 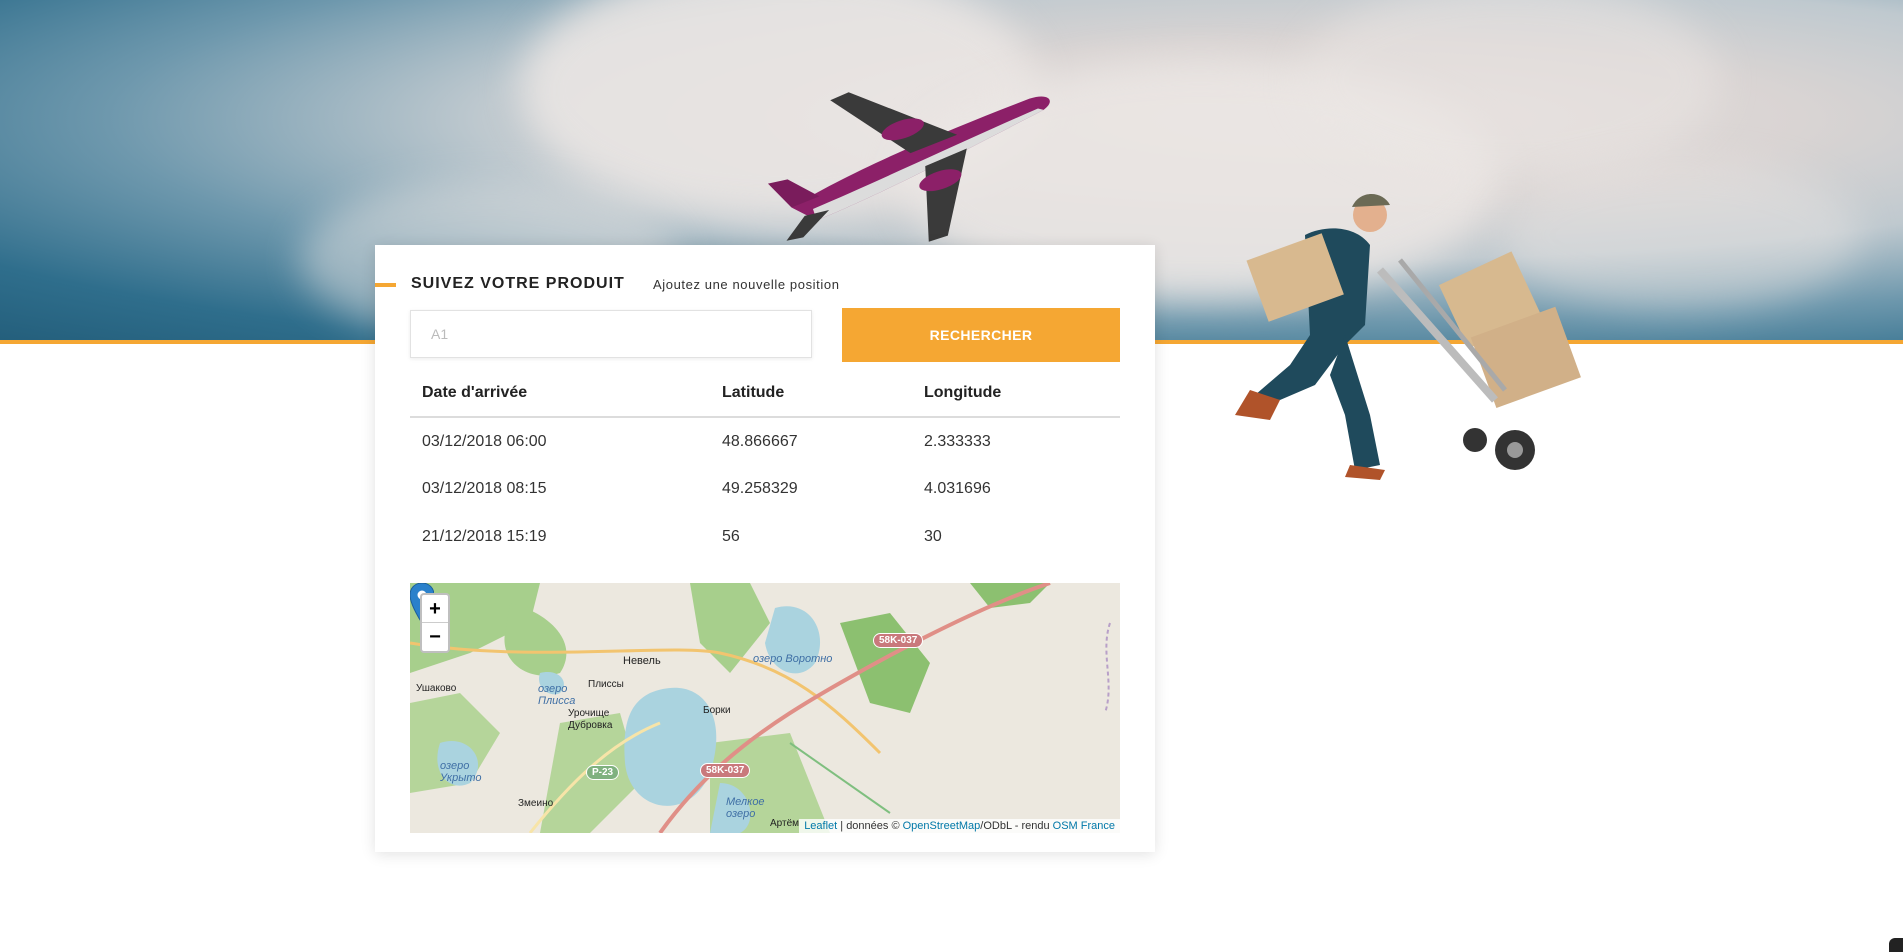 I want to click on search-button: RECHERCHER, so click(x=981, y=335).